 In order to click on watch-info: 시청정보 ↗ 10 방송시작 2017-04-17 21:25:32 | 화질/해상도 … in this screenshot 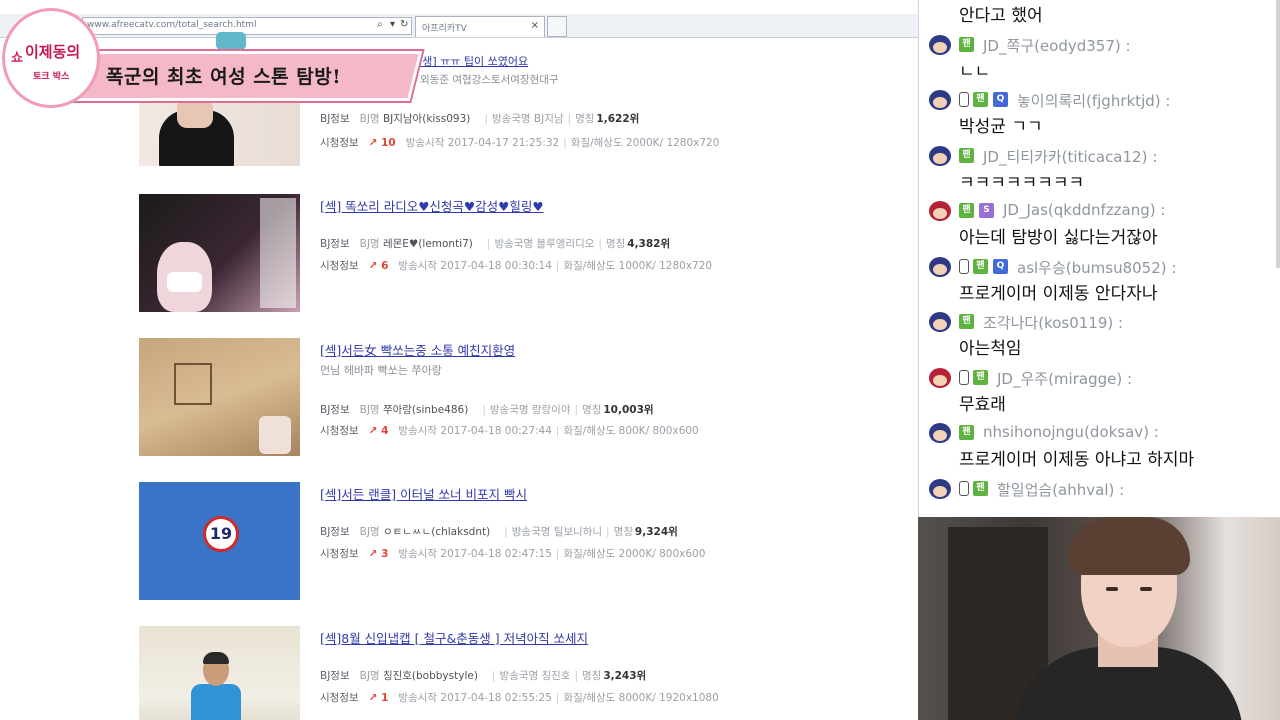, I will do `click(520, 143)`.